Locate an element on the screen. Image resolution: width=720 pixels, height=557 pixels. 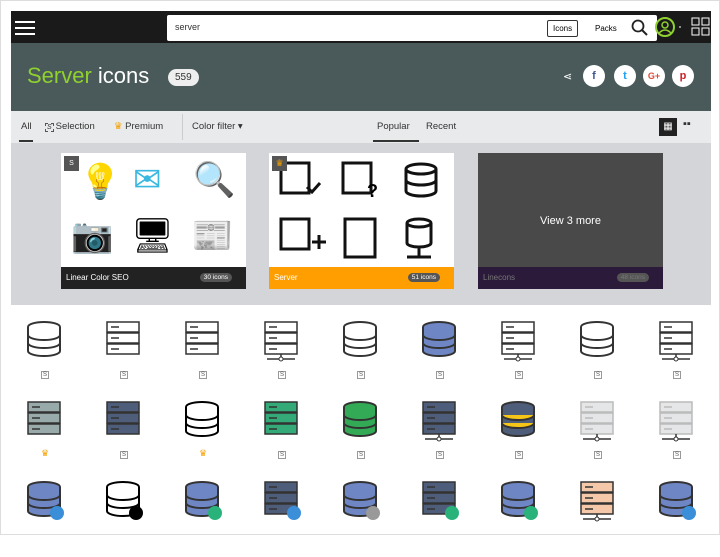
email-icon: ✉ is located at coordinates (147, 180).